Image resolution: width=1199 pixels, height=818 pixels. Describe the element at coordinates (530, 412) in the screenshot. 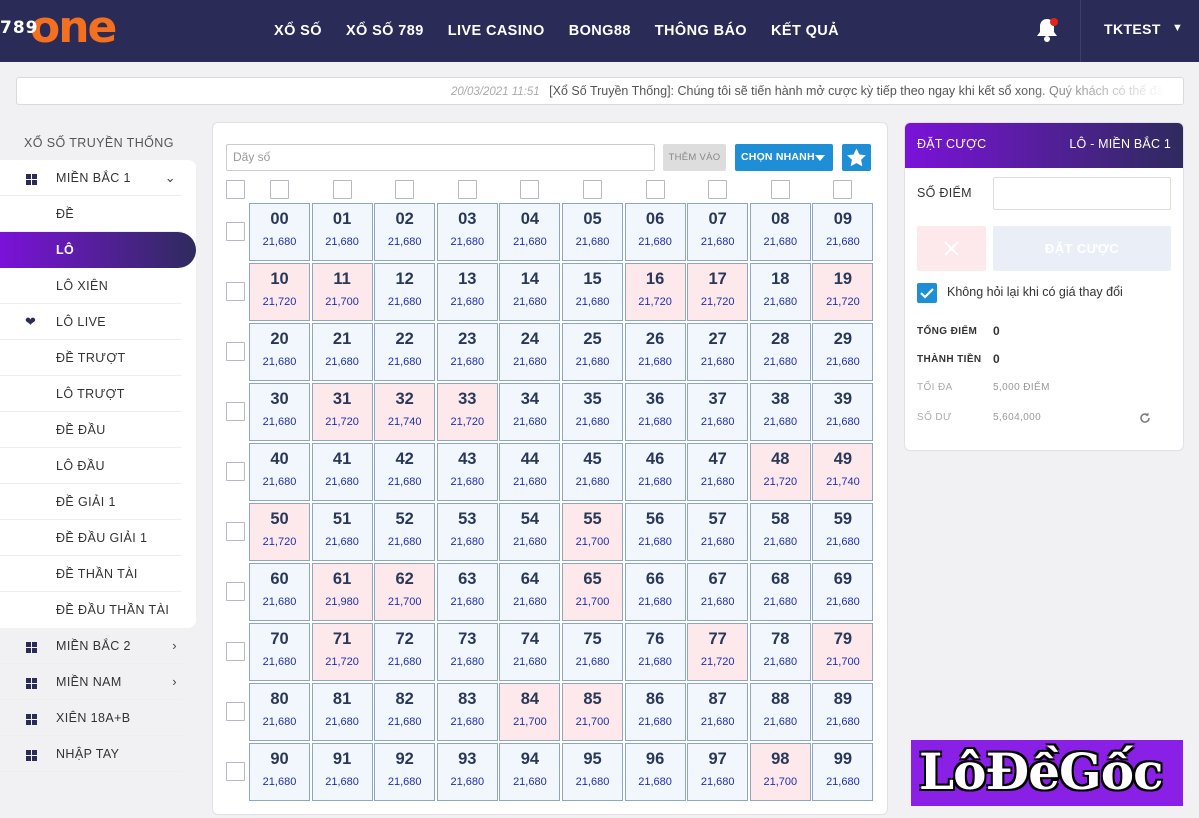

I see `number-cell: 34 21,680` at that location.